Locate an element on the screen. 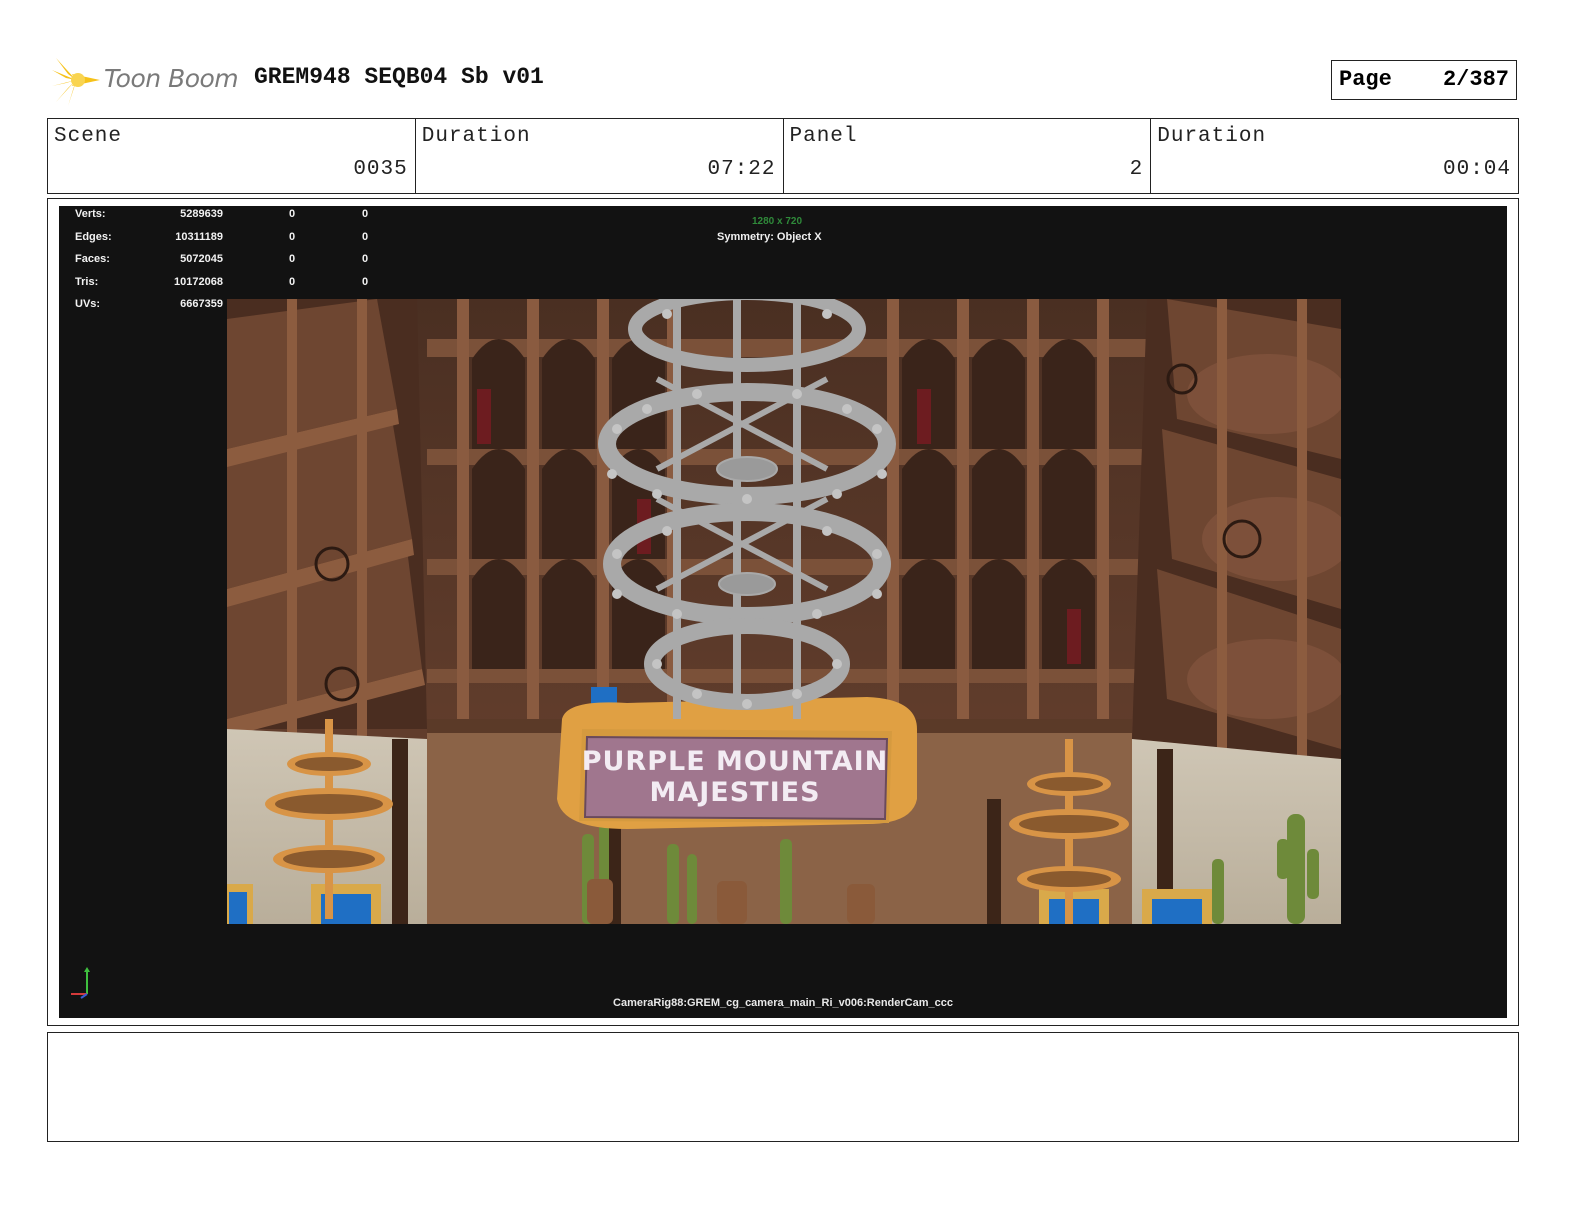 The height and width of the screenshot is (1224, 1584). stat-row-edges: Edges: 10311189 0 0 is located at coordinates (225, 242).